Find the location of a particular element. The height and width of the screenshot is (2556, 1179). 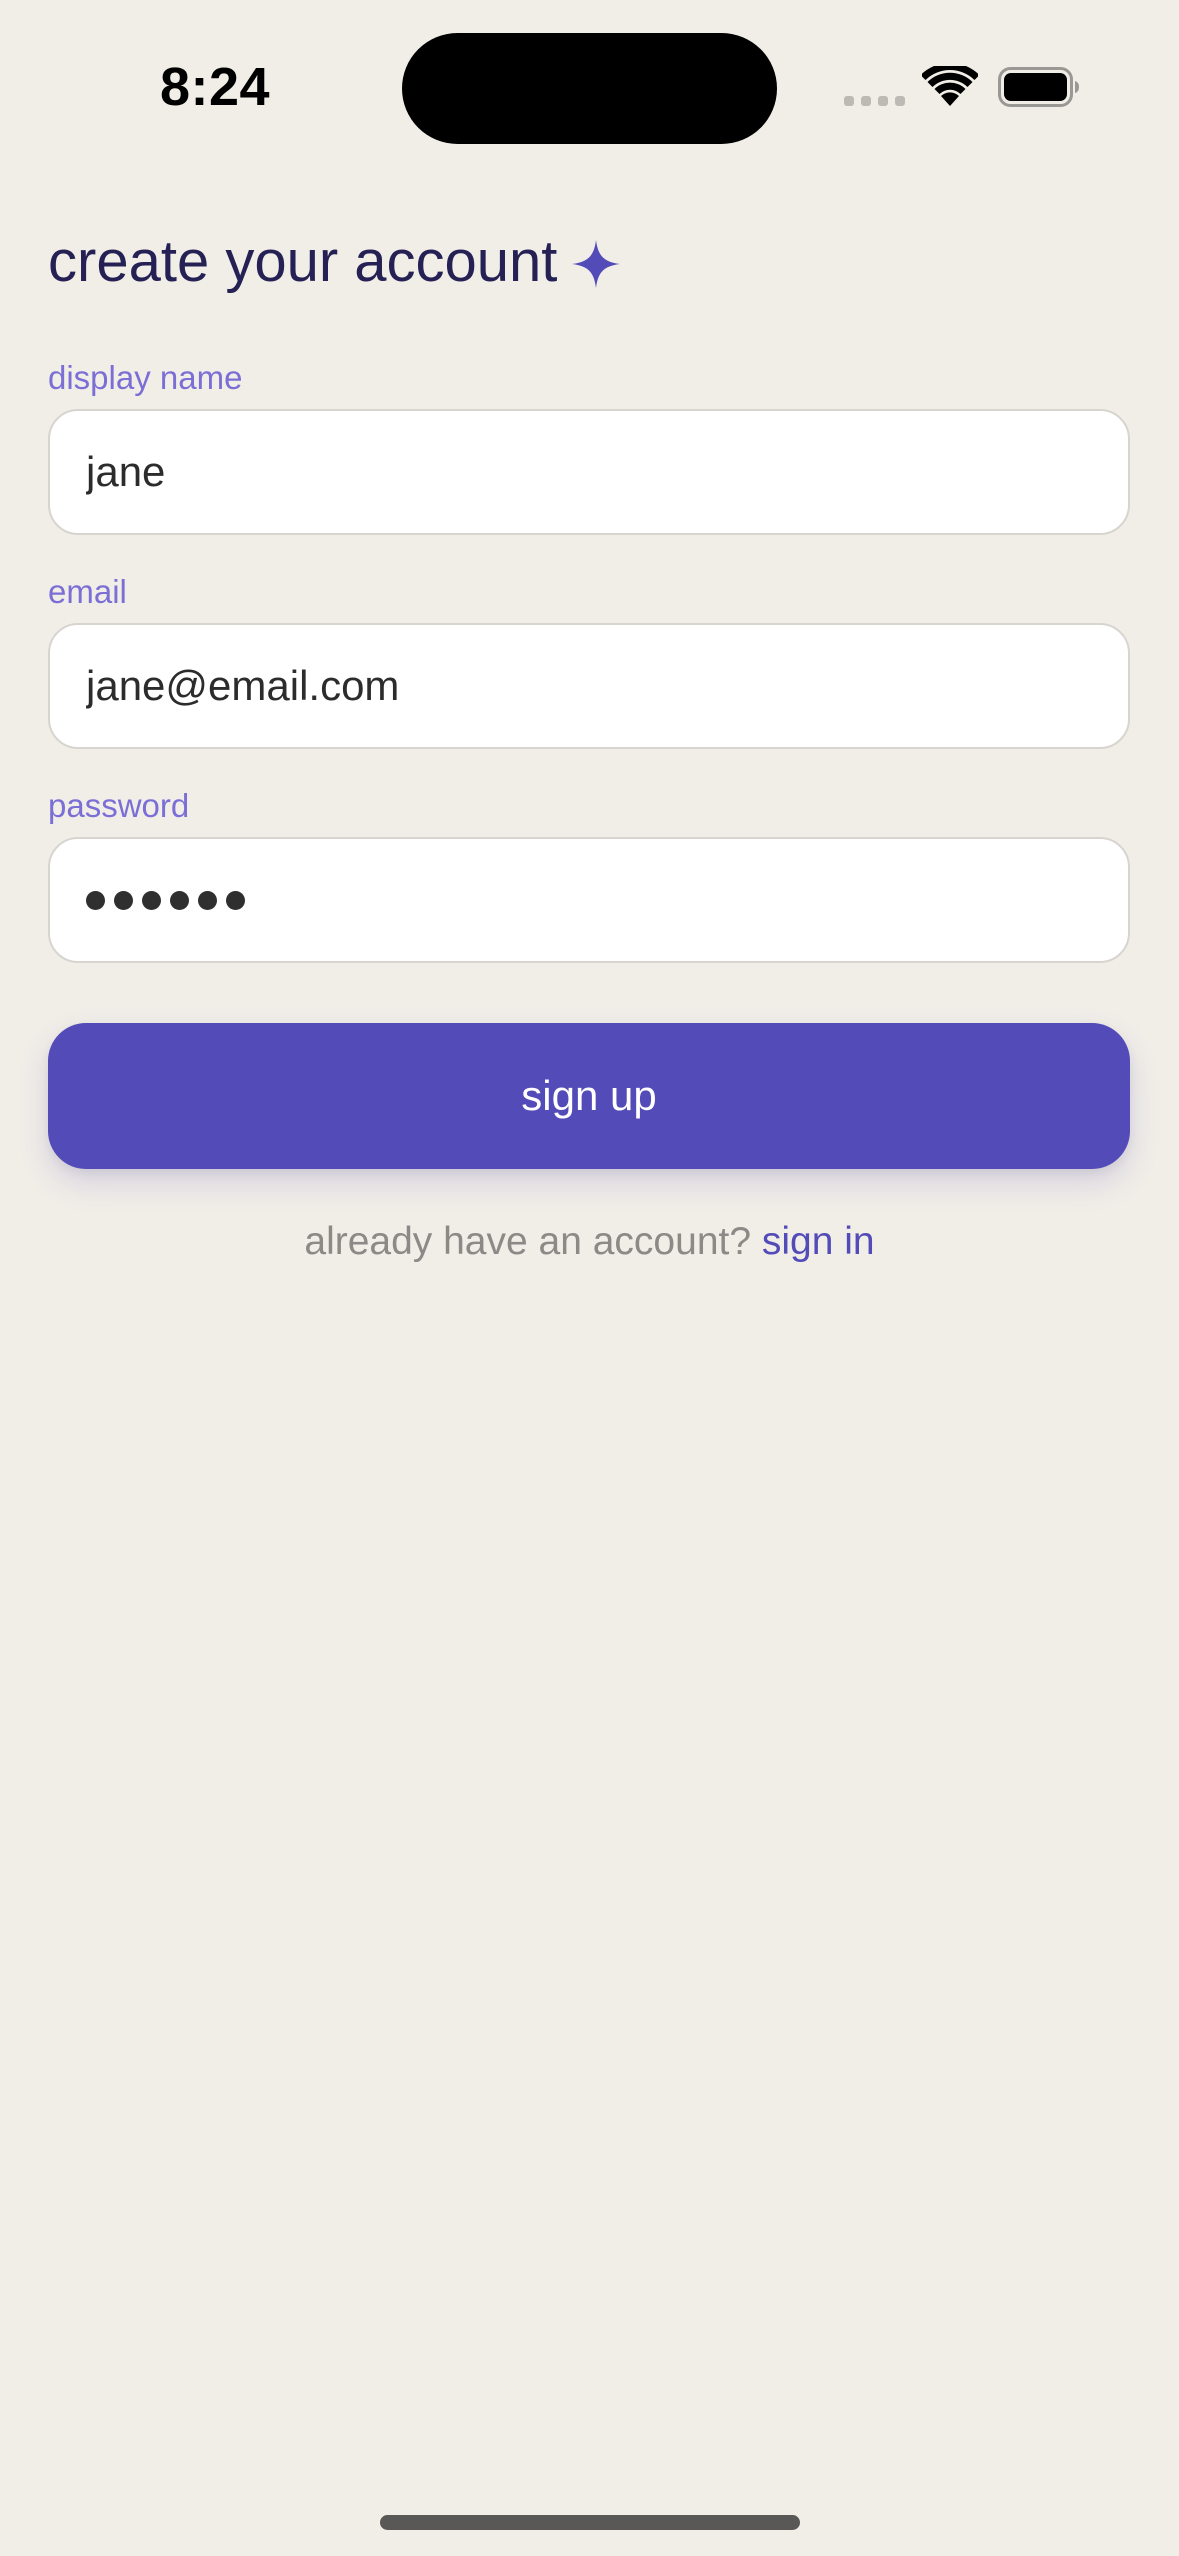

signal-icon is located at coordinates (874, 101).